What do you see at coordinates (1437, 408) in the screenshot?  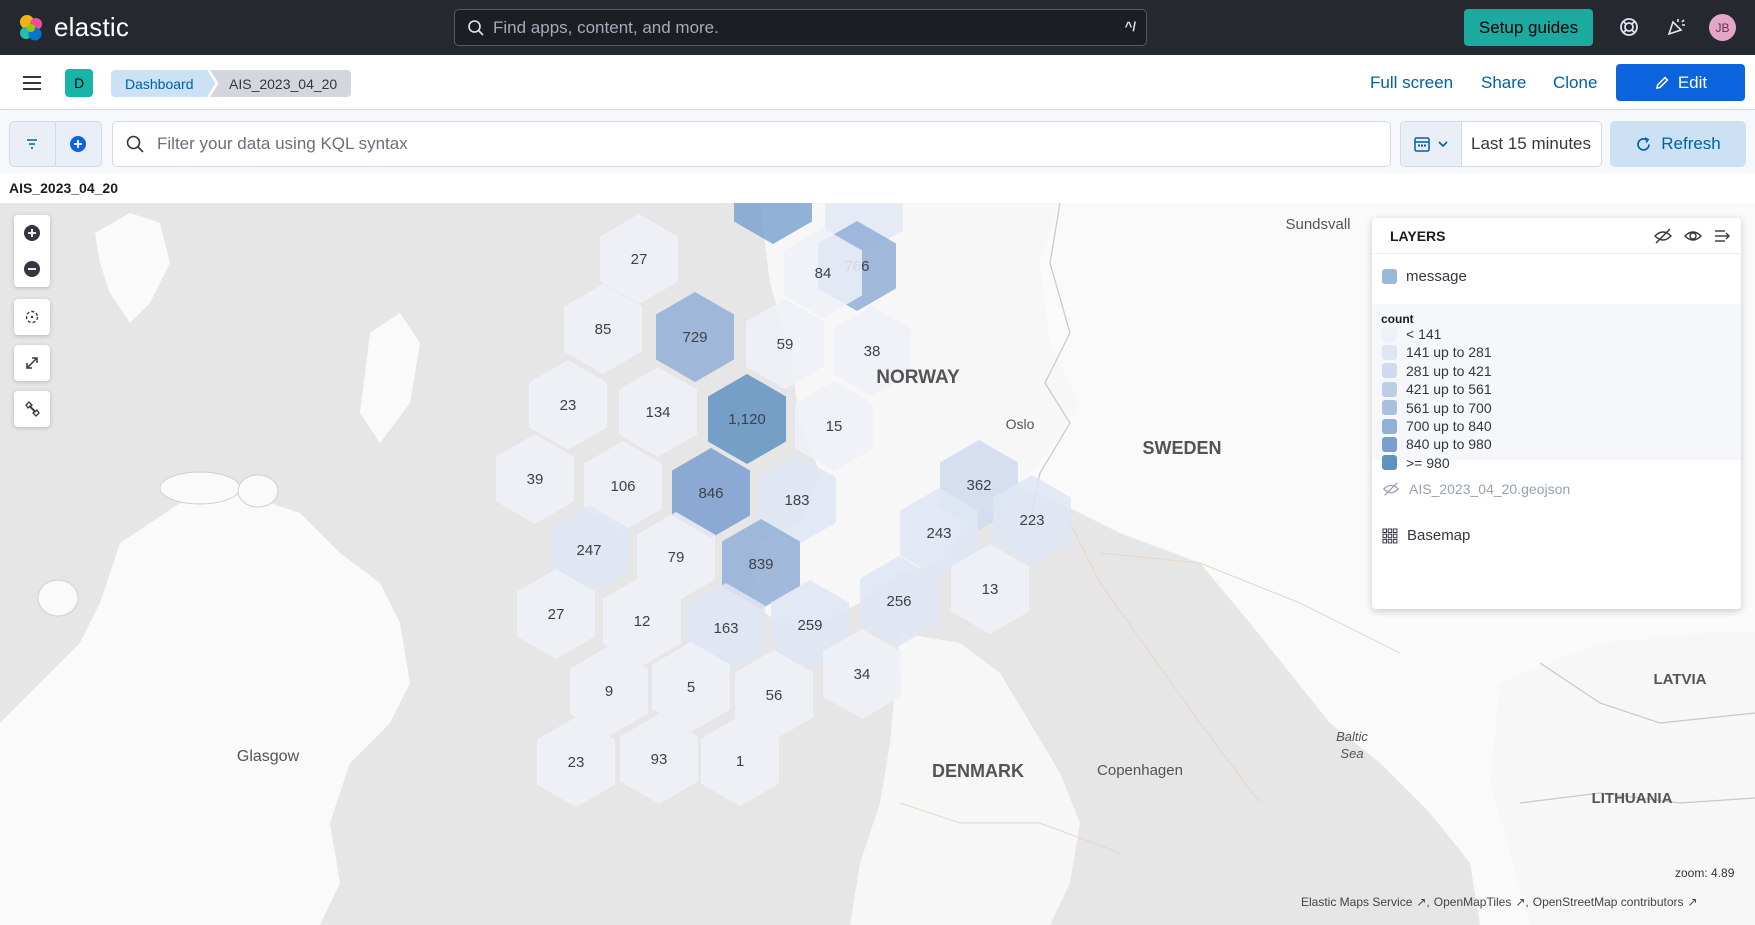 I see `legend-item: 561 up to 700` at bounding box center [1437, 408].